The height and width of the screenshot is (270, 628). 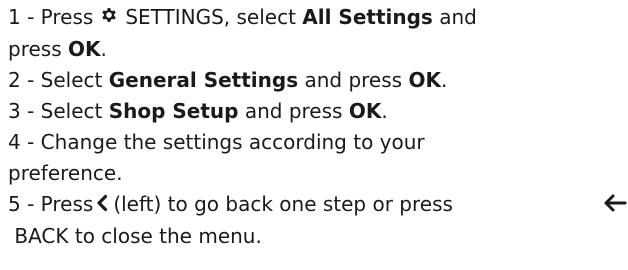 I want to click on step-text: preference., so click(x=65, y=173).